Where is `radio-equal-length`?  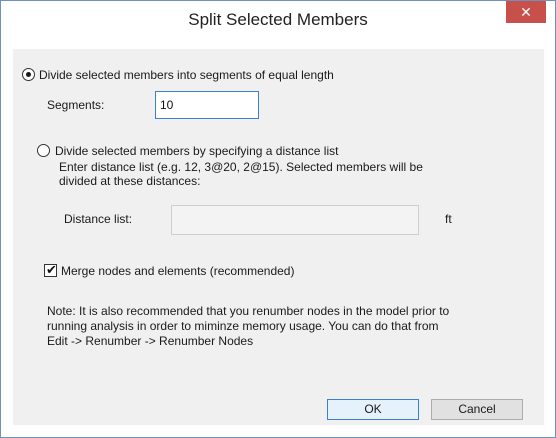
radio-equal-length is located at coordinates (28, 74).